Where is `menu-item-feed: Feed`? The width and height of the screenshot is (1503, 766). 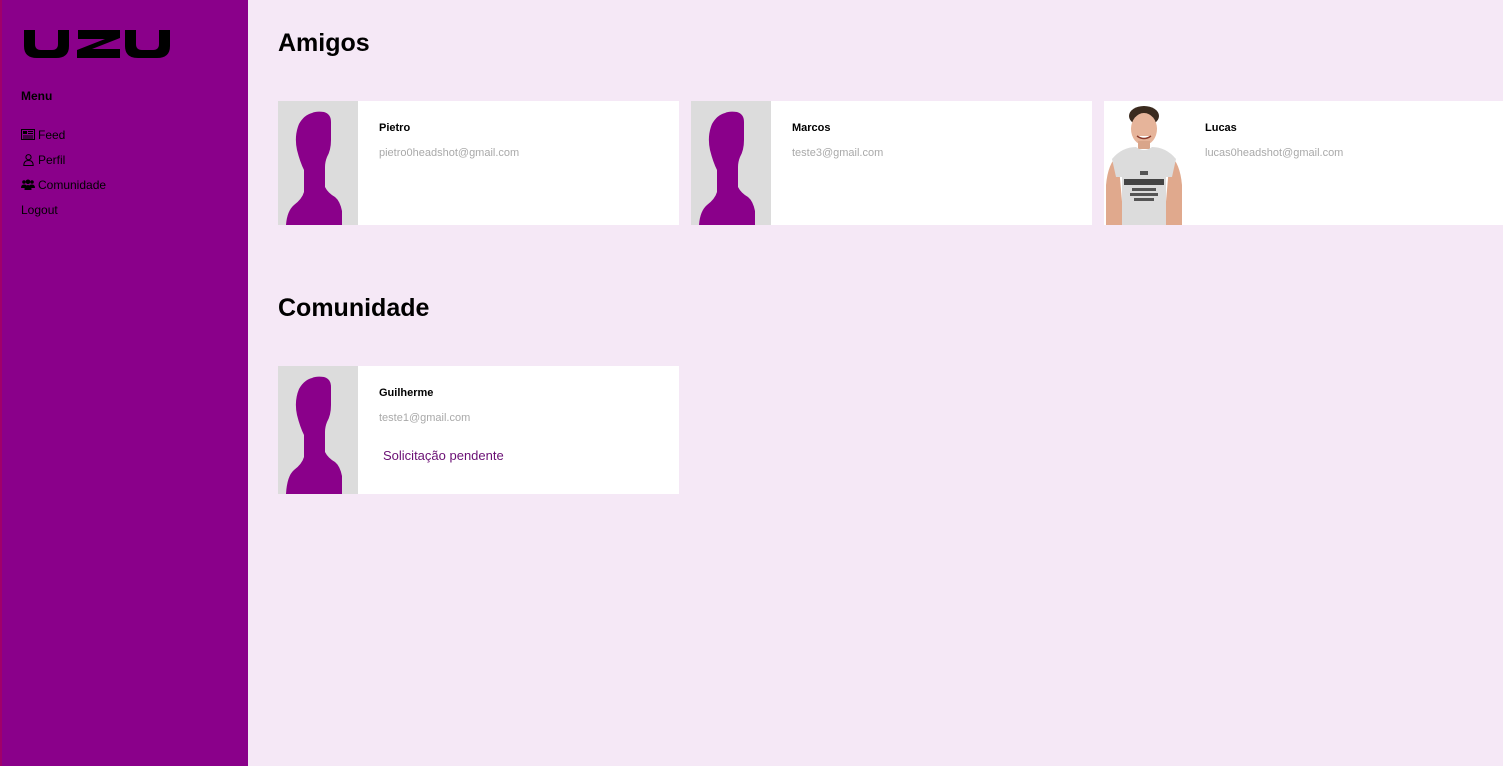 menu-item-feed: Feed is located at coordinates (63, 134).